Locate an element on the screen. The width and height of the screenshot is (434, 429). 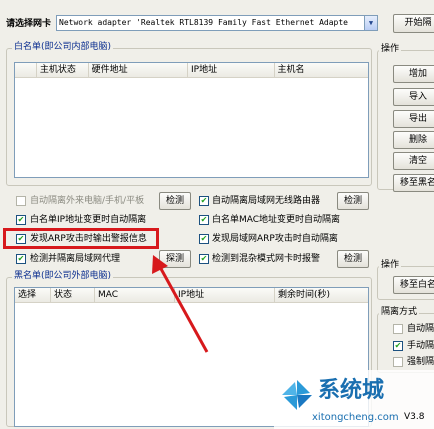
version-label: V3.8 is located at coordinates (414, 417).